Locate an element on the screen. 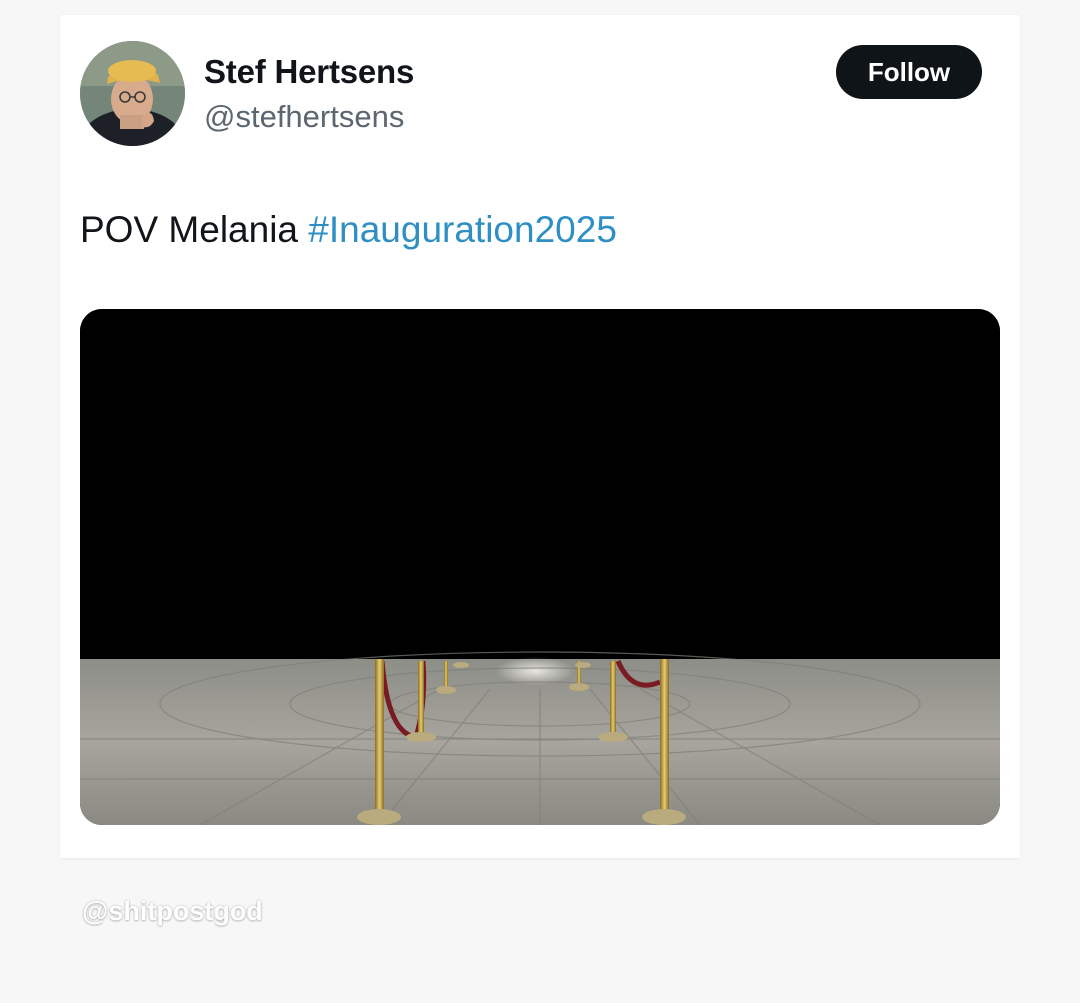 This screenshot has height=1003, width=1080. avatar is located at coordinates (132, 93).